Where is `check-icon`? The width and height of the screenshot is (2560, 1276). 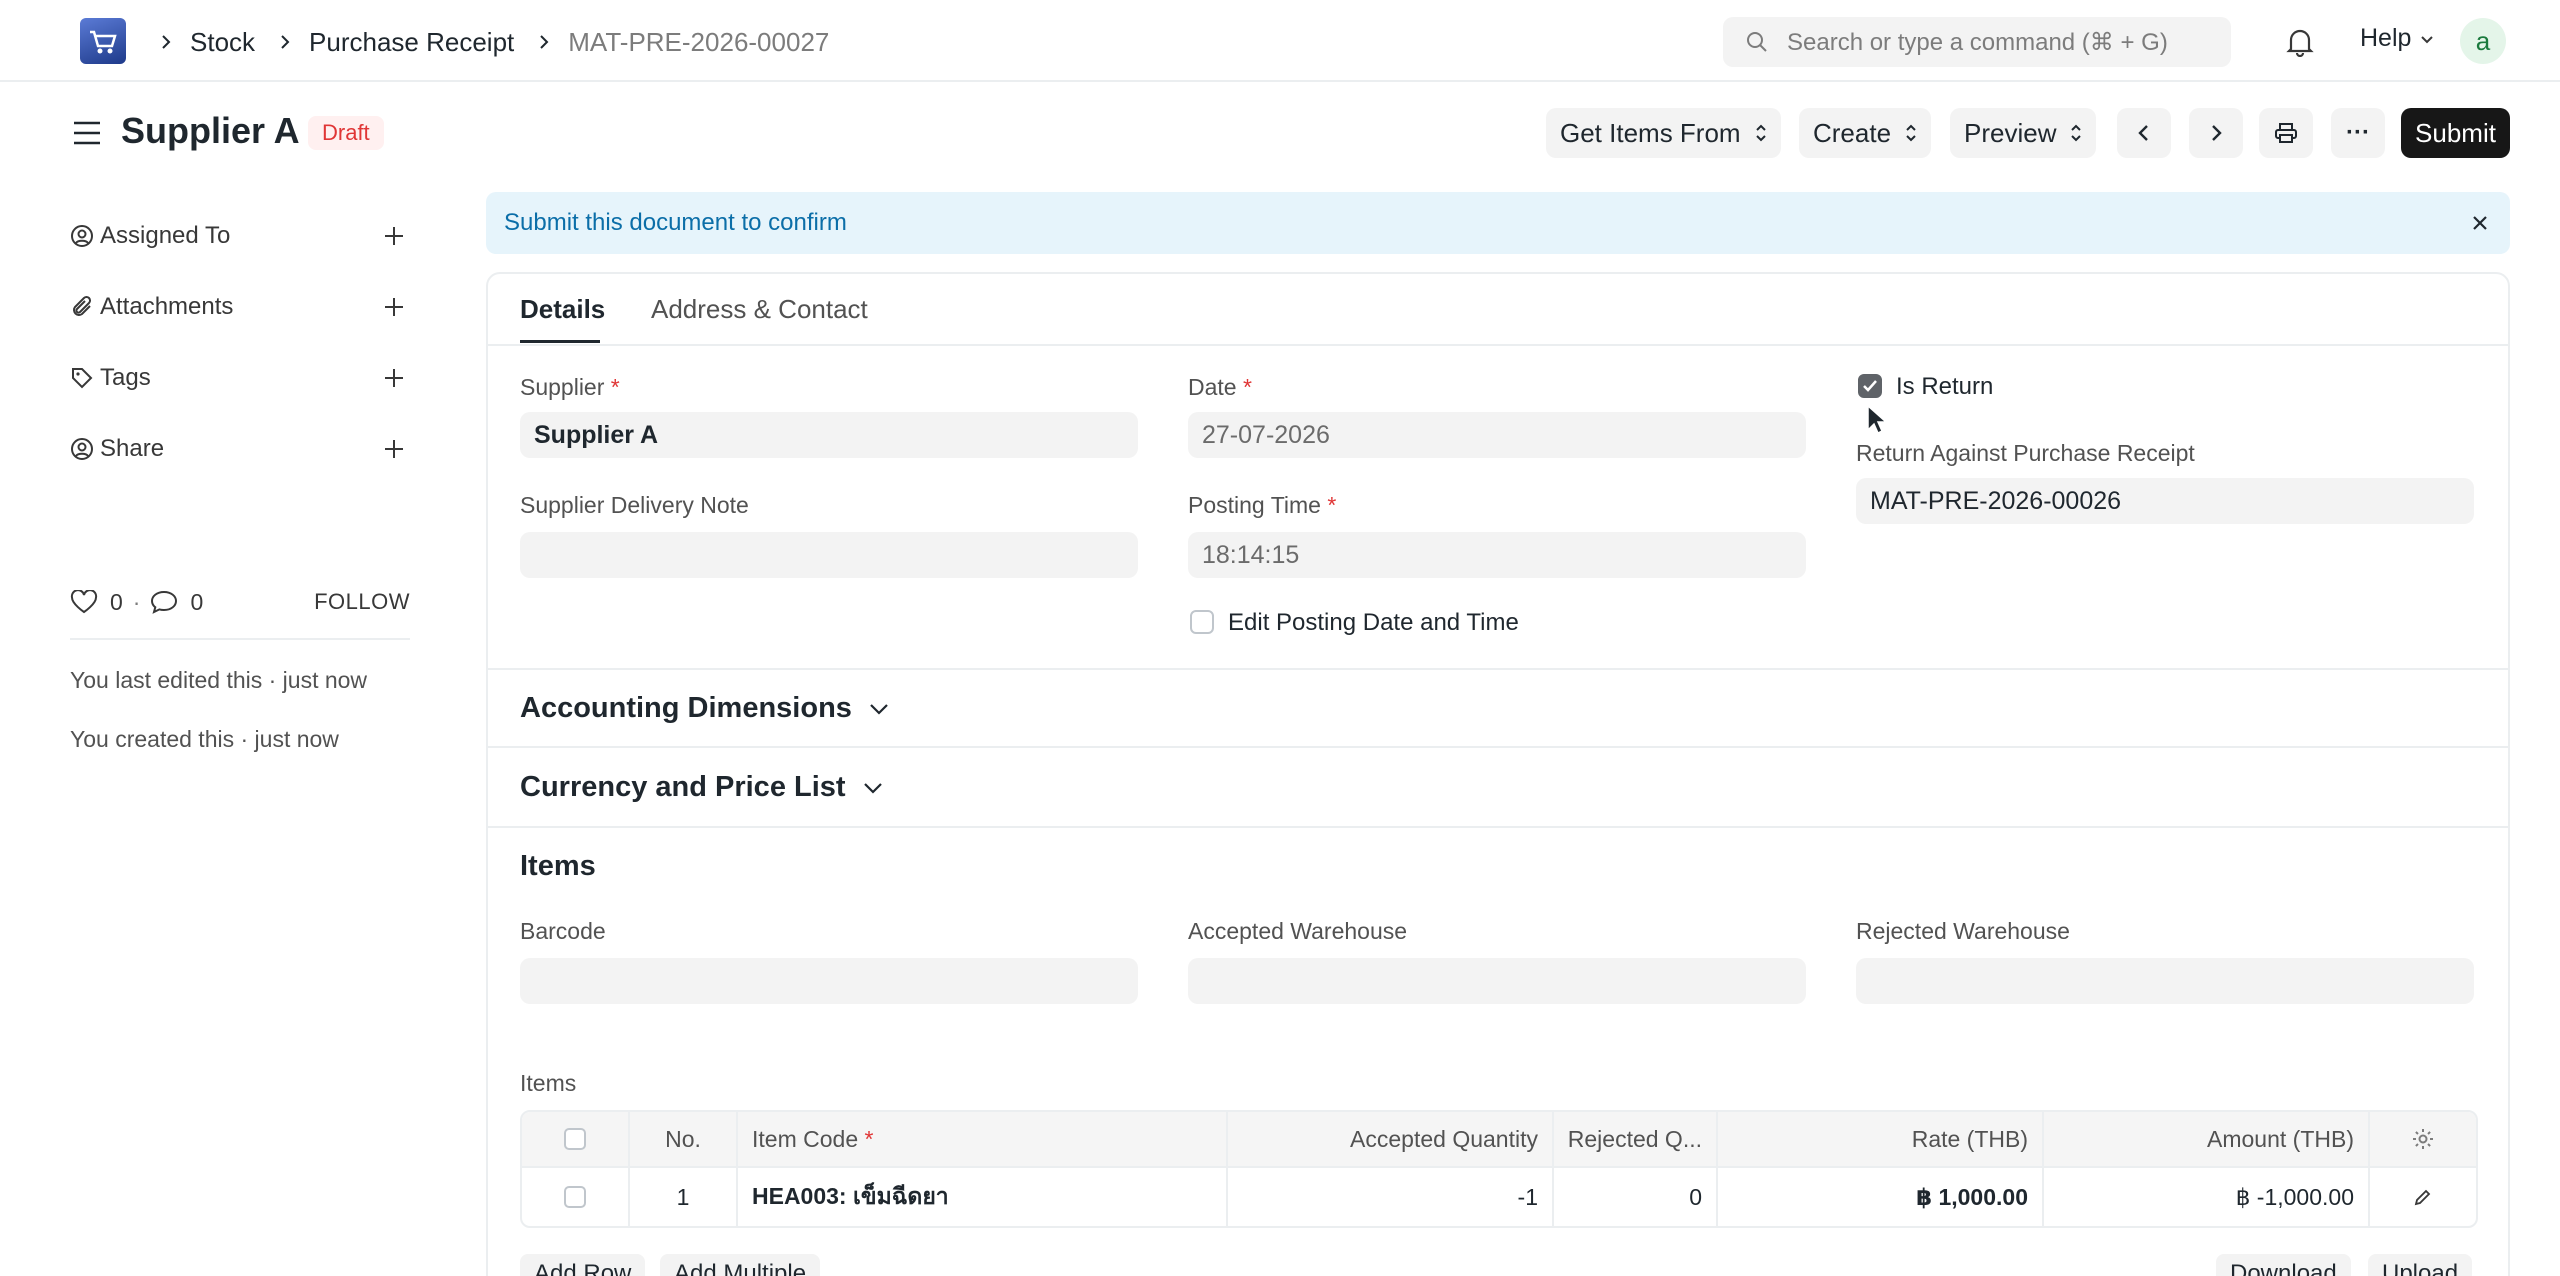
check-icon is located at coordinates (1870, 386).